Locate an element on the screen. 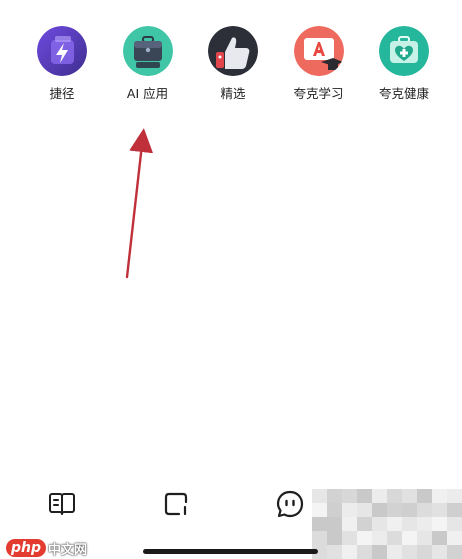 The image size is (462, 559). app-tile-quark-health: 夸克健康 is located at coordinates (404, 64).